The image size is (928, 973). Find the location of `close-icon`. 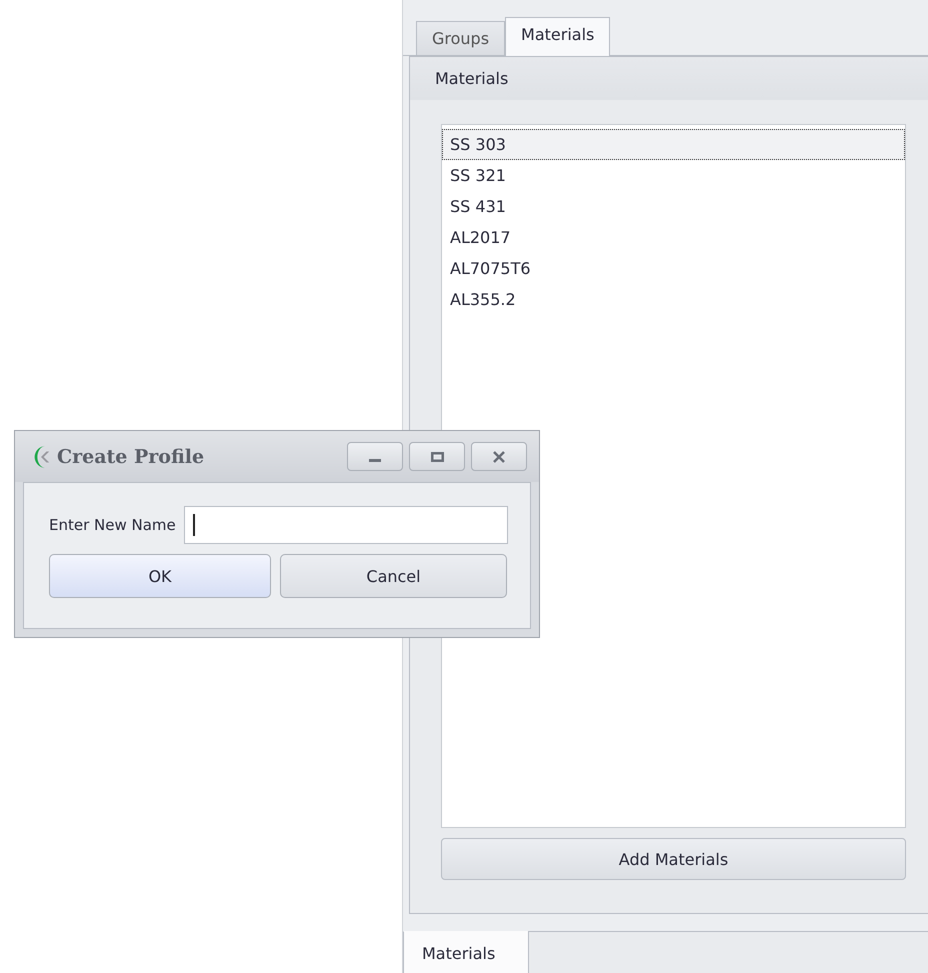

close-icon is located at coordinates (499, 456).